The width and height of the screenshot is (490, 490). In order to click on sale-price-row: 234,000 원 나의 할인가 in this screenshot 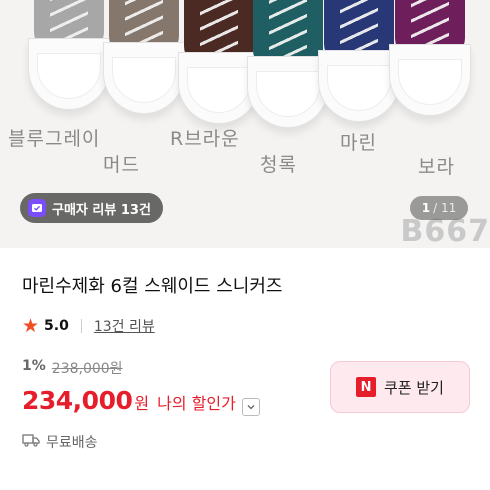, I will do `click(141, 401)`.